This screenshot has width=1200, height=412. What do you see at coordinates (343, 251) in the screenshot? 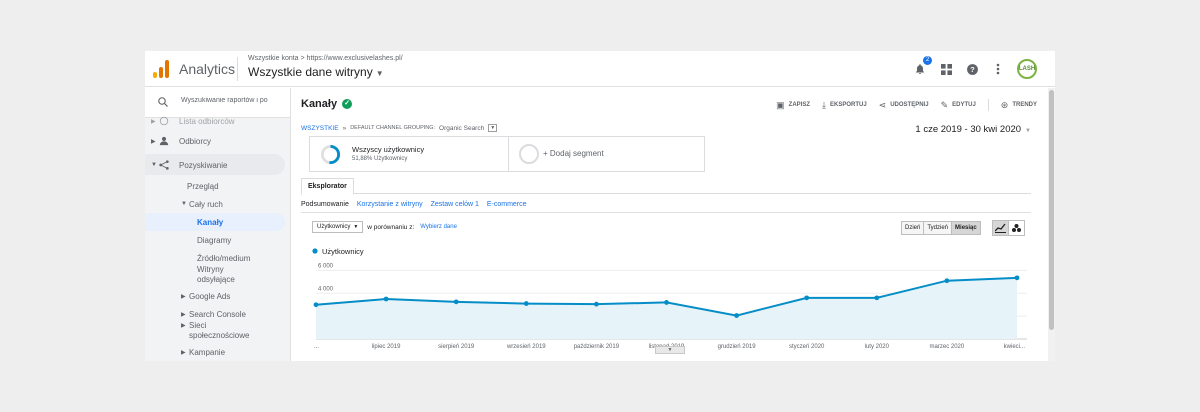
I see `legend-label: Użytkownicy` at bounding box center [343, 251].